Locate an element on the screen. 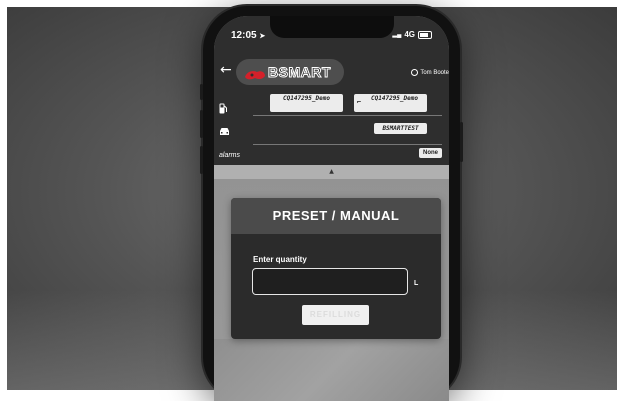  user-profile: Tom Boote is located at coordinates (430, 72).